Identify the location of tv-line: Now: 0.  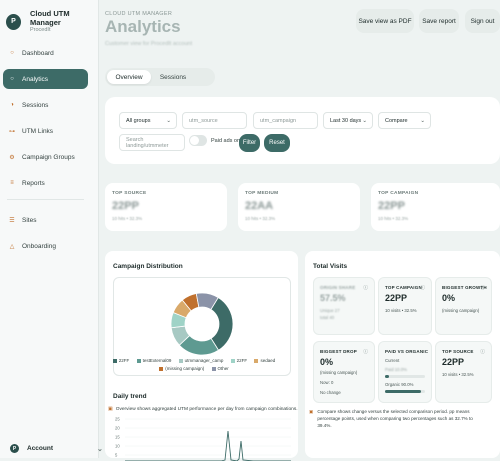
(327, 382).